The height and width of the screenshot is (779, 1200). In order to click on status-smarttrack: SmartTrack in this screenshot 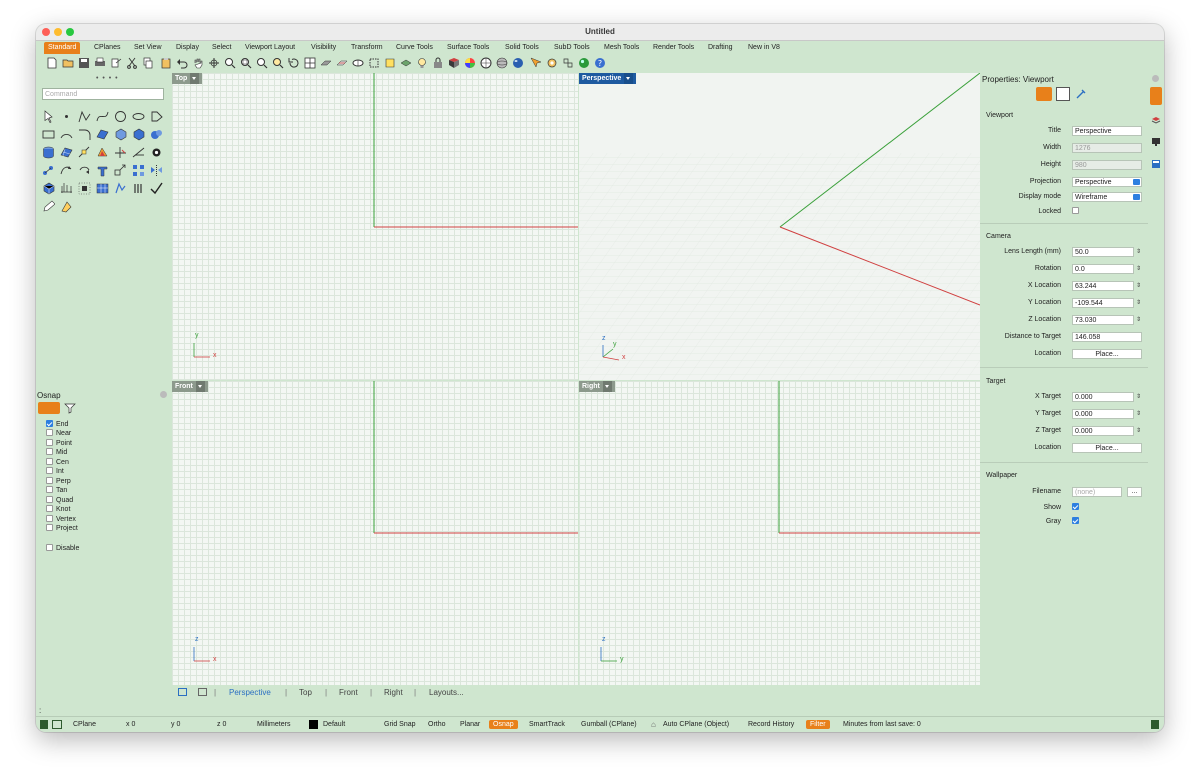, I will do `click(547, 724)`.